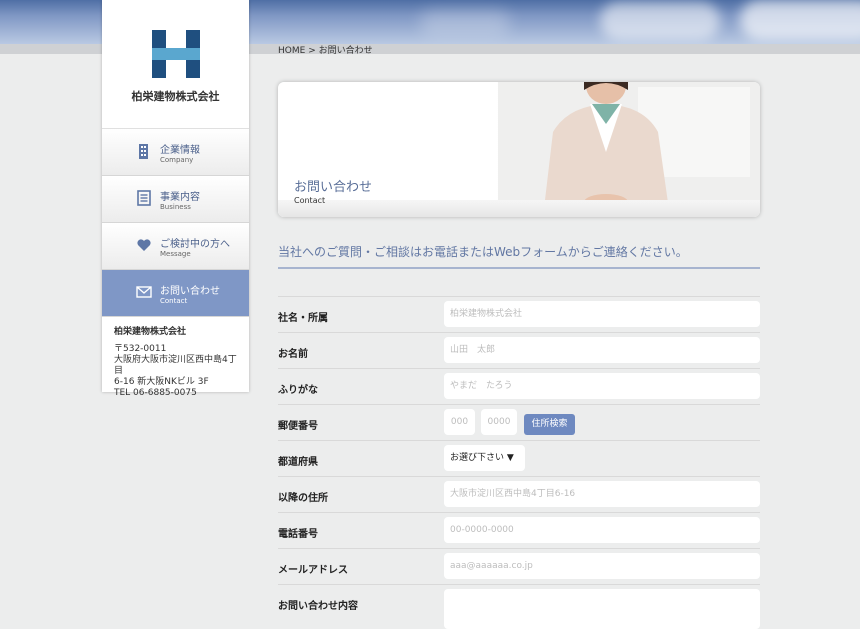 This screenshot has width=860, height=629. I want to click on form-row-furigana: ふりがな やまだ たろう, so click(519, 386).